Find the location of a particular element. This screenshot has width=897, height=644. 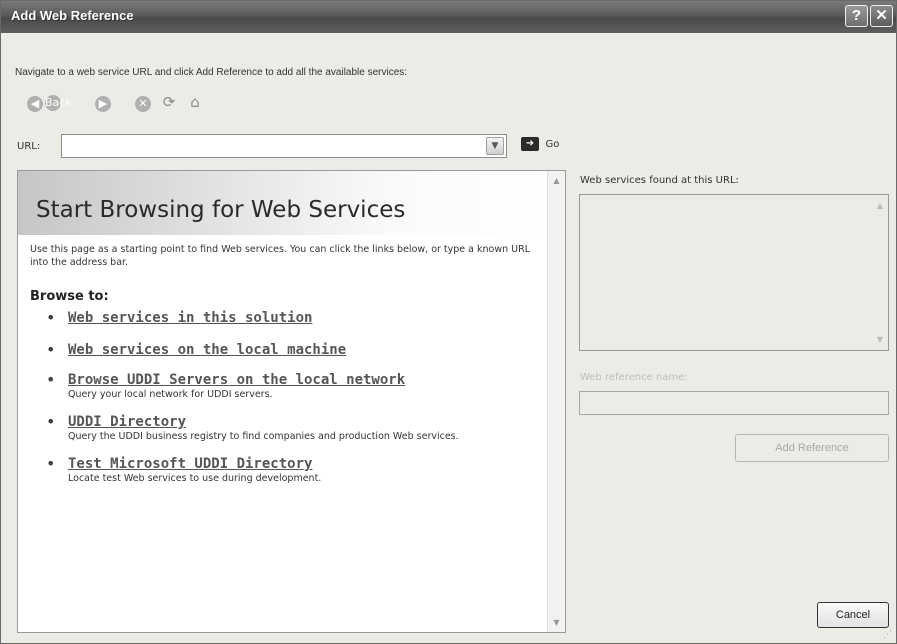

web-reference-name-input is located at coordinates (734, 403).